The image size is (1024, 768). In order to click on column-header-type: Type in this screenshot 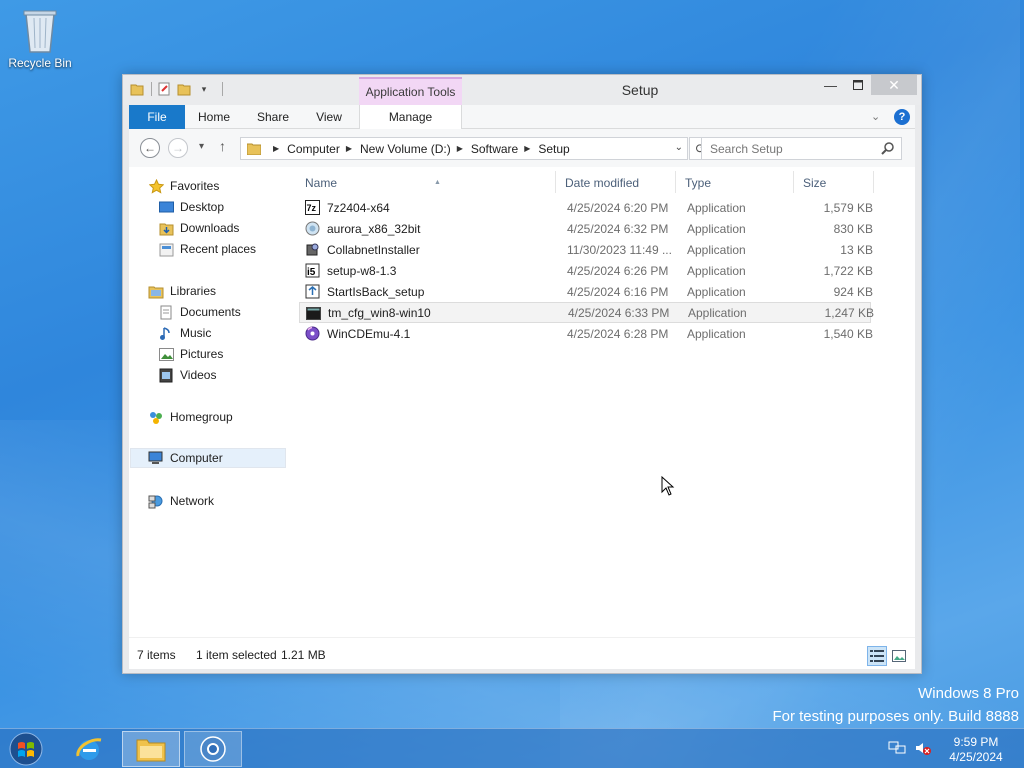, I will do `click(737, 183)`.